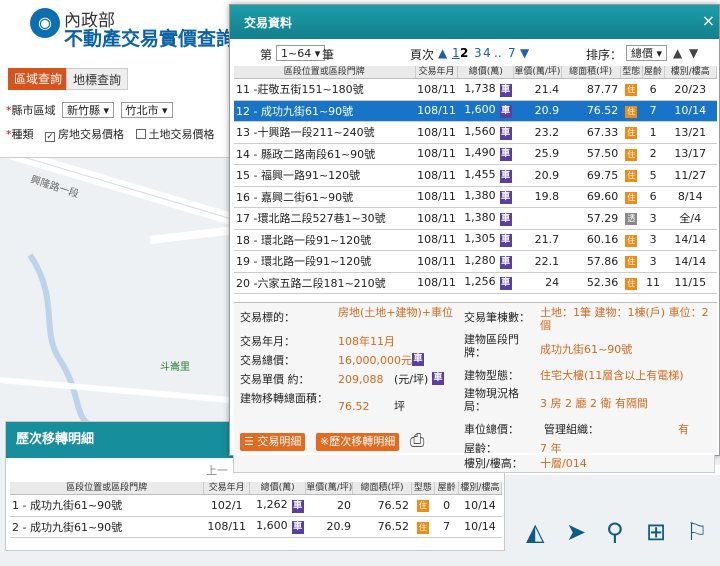  Describe the element at coordinates (72, 527) in the screenshot. I see `cell-text: - 成功九街61~90號` at that location.